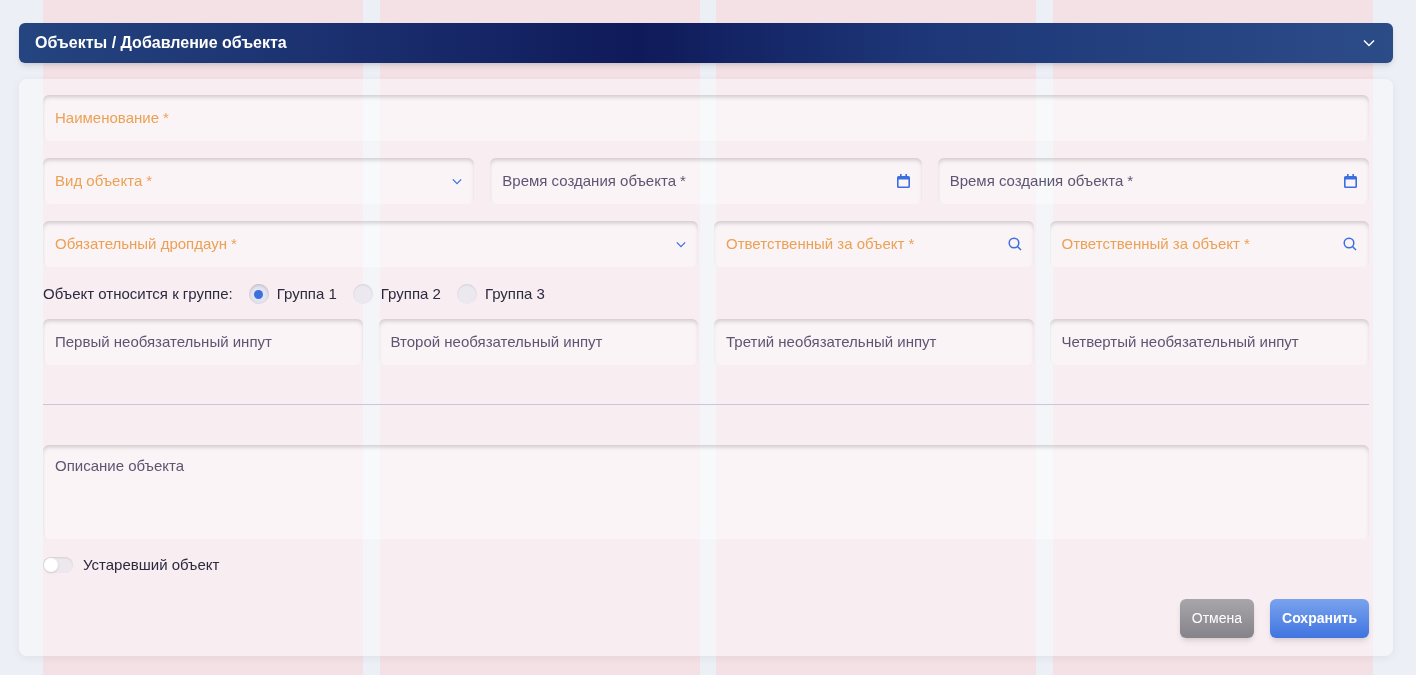 This screenshot has width=1416, height=675. Describe the element at coordinates (292, 294) in the screenshot. I see `radio-option: Группа 1` at that location.